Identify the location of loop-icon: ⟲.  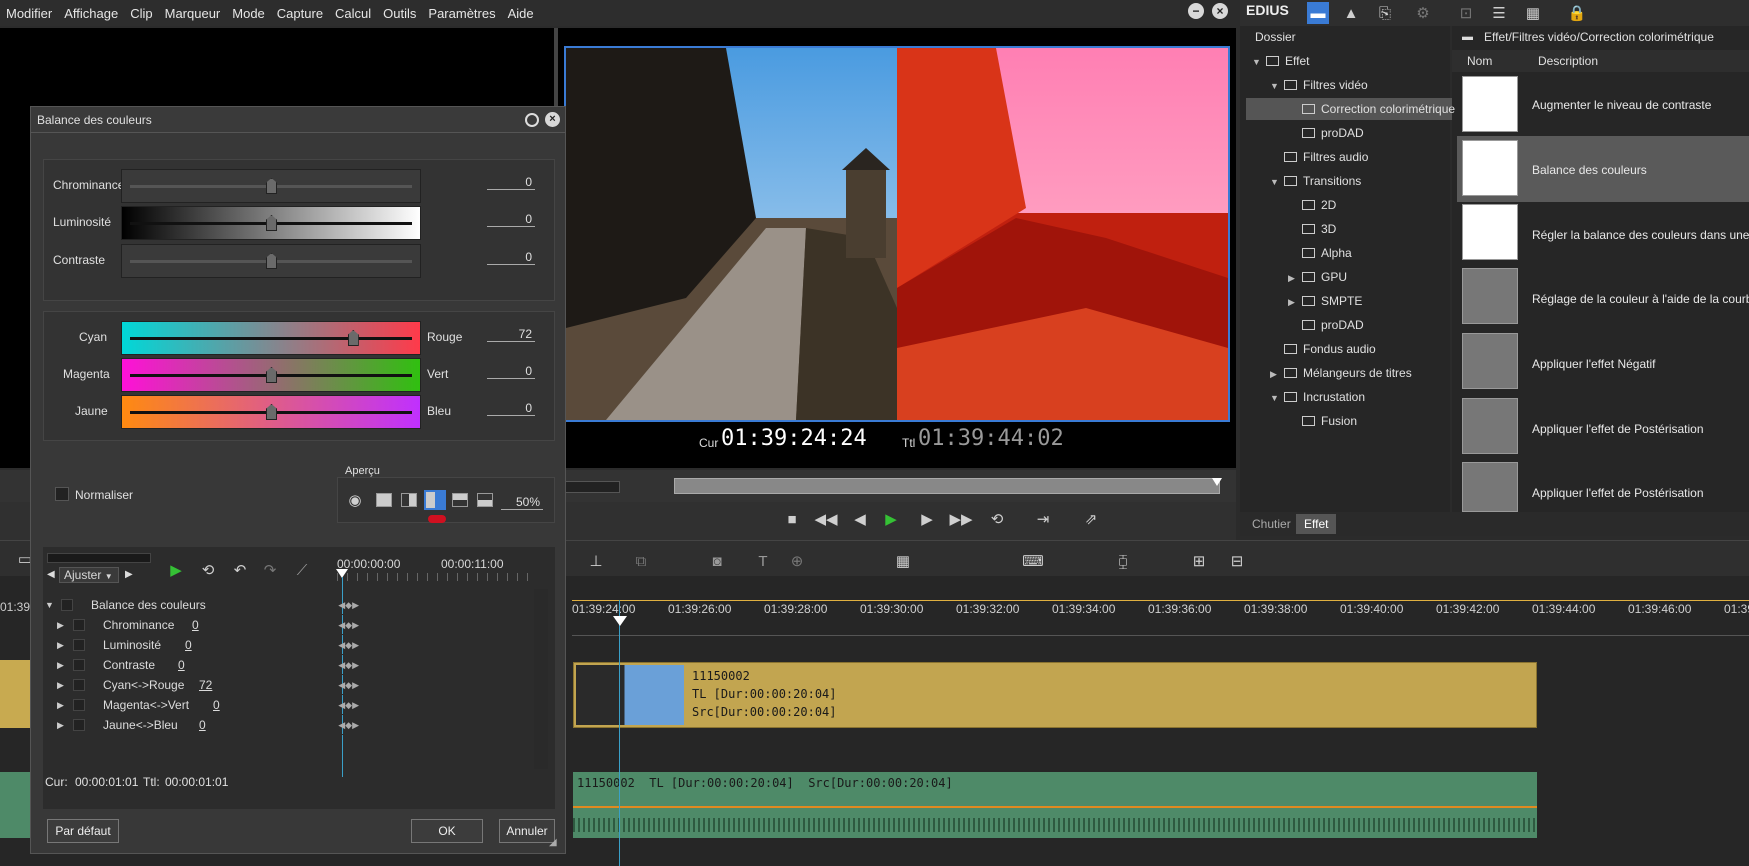
(997, 519).